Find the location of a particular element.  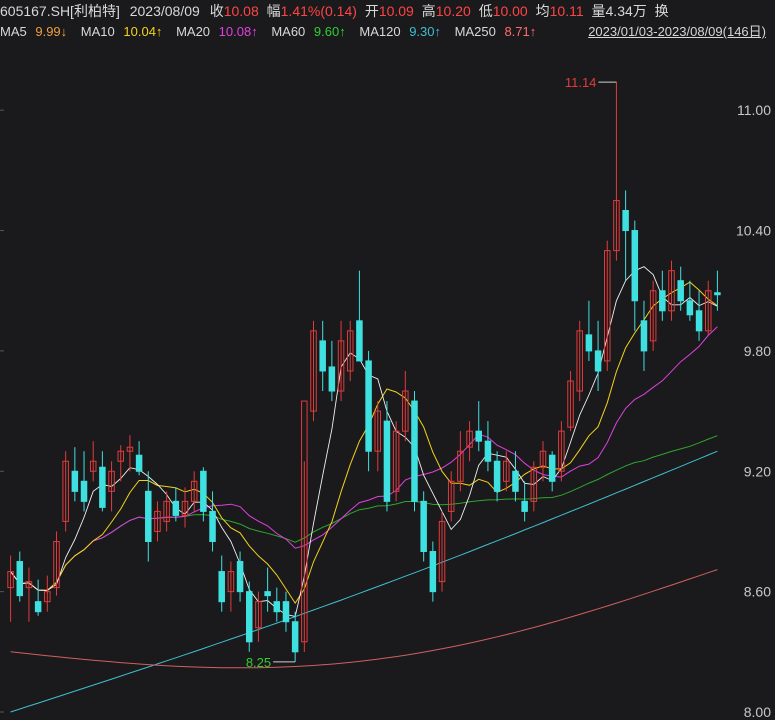

y-tick-label: 11.00 is located at coordinates (754, 110).